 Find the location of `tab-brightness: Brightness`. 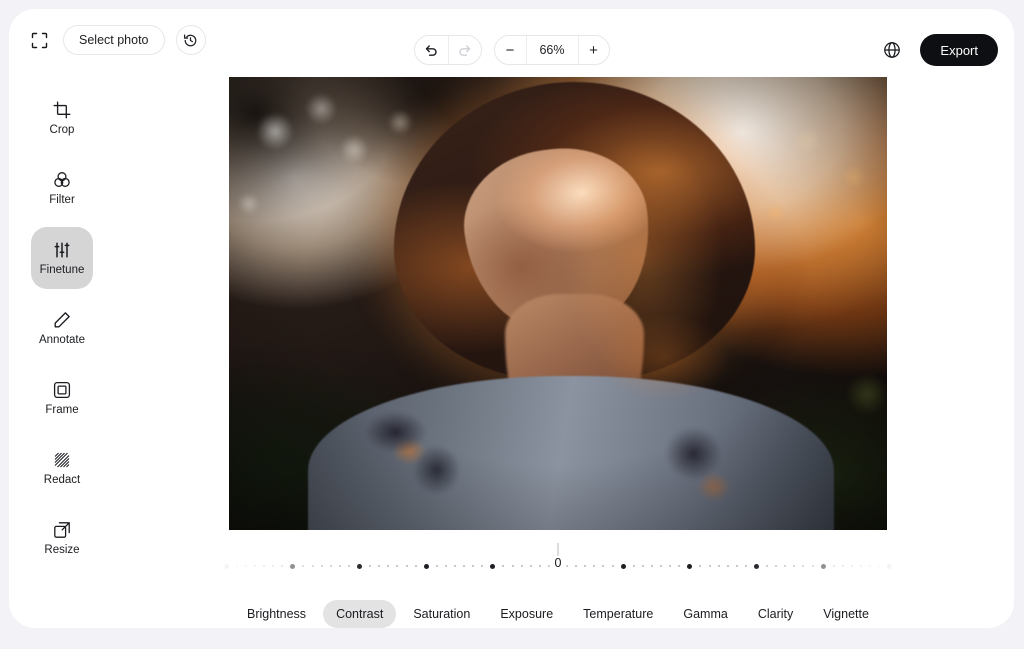

tab-brightness: Brightness is located at coordinates (276, 614).